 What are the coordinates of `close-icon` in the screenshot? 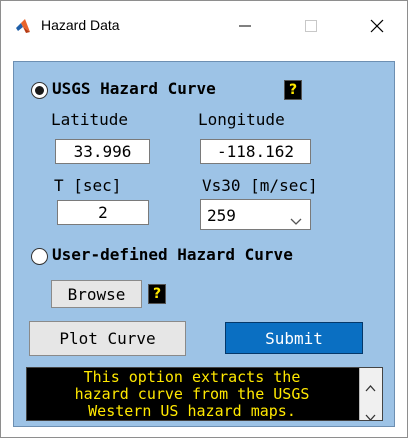 It's located at (377, 26).